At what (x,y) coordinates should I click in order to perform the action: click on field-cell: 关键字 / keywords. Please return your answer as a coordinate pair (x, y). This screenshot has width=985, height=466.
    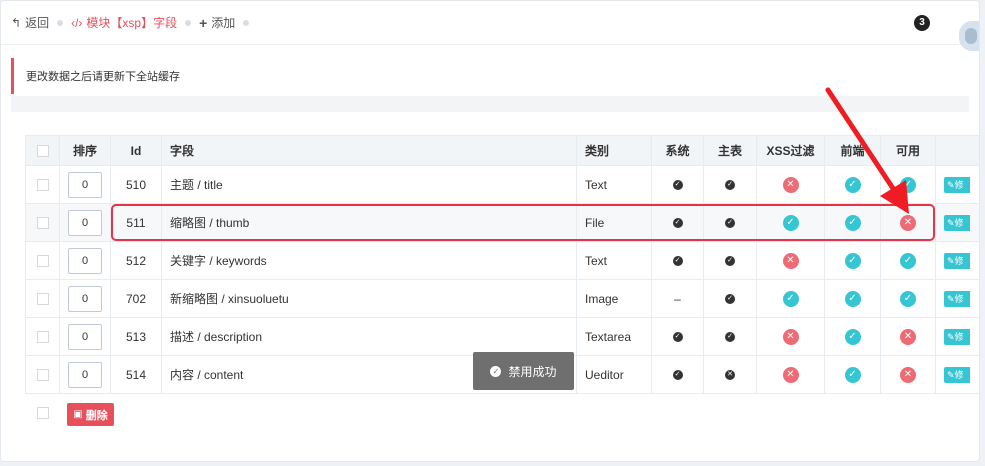
    Looking at the image, I should click on (369, 260).